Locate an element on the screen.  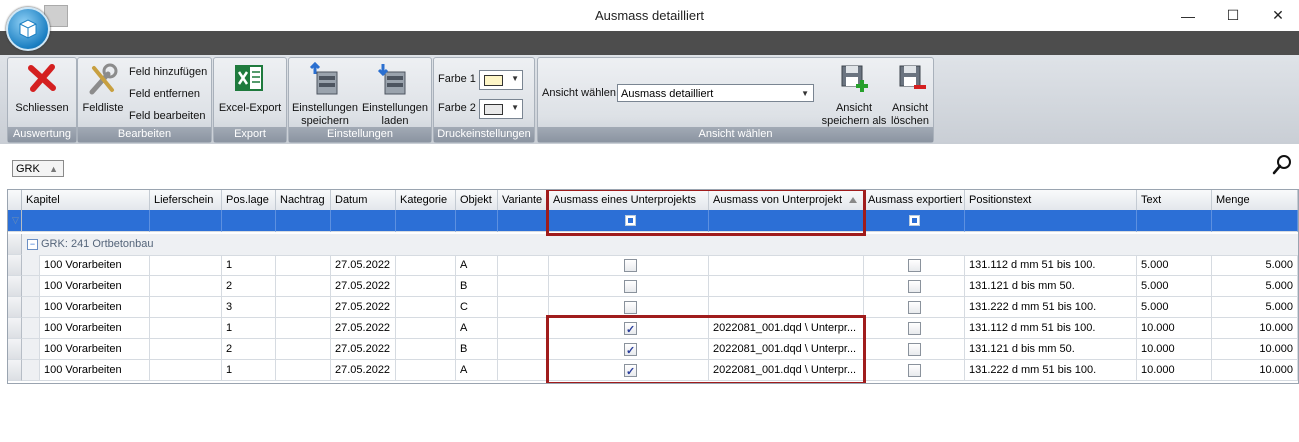
ansicht-loeschen-button: Ansicht löschen is located at coordinates (910, 115).